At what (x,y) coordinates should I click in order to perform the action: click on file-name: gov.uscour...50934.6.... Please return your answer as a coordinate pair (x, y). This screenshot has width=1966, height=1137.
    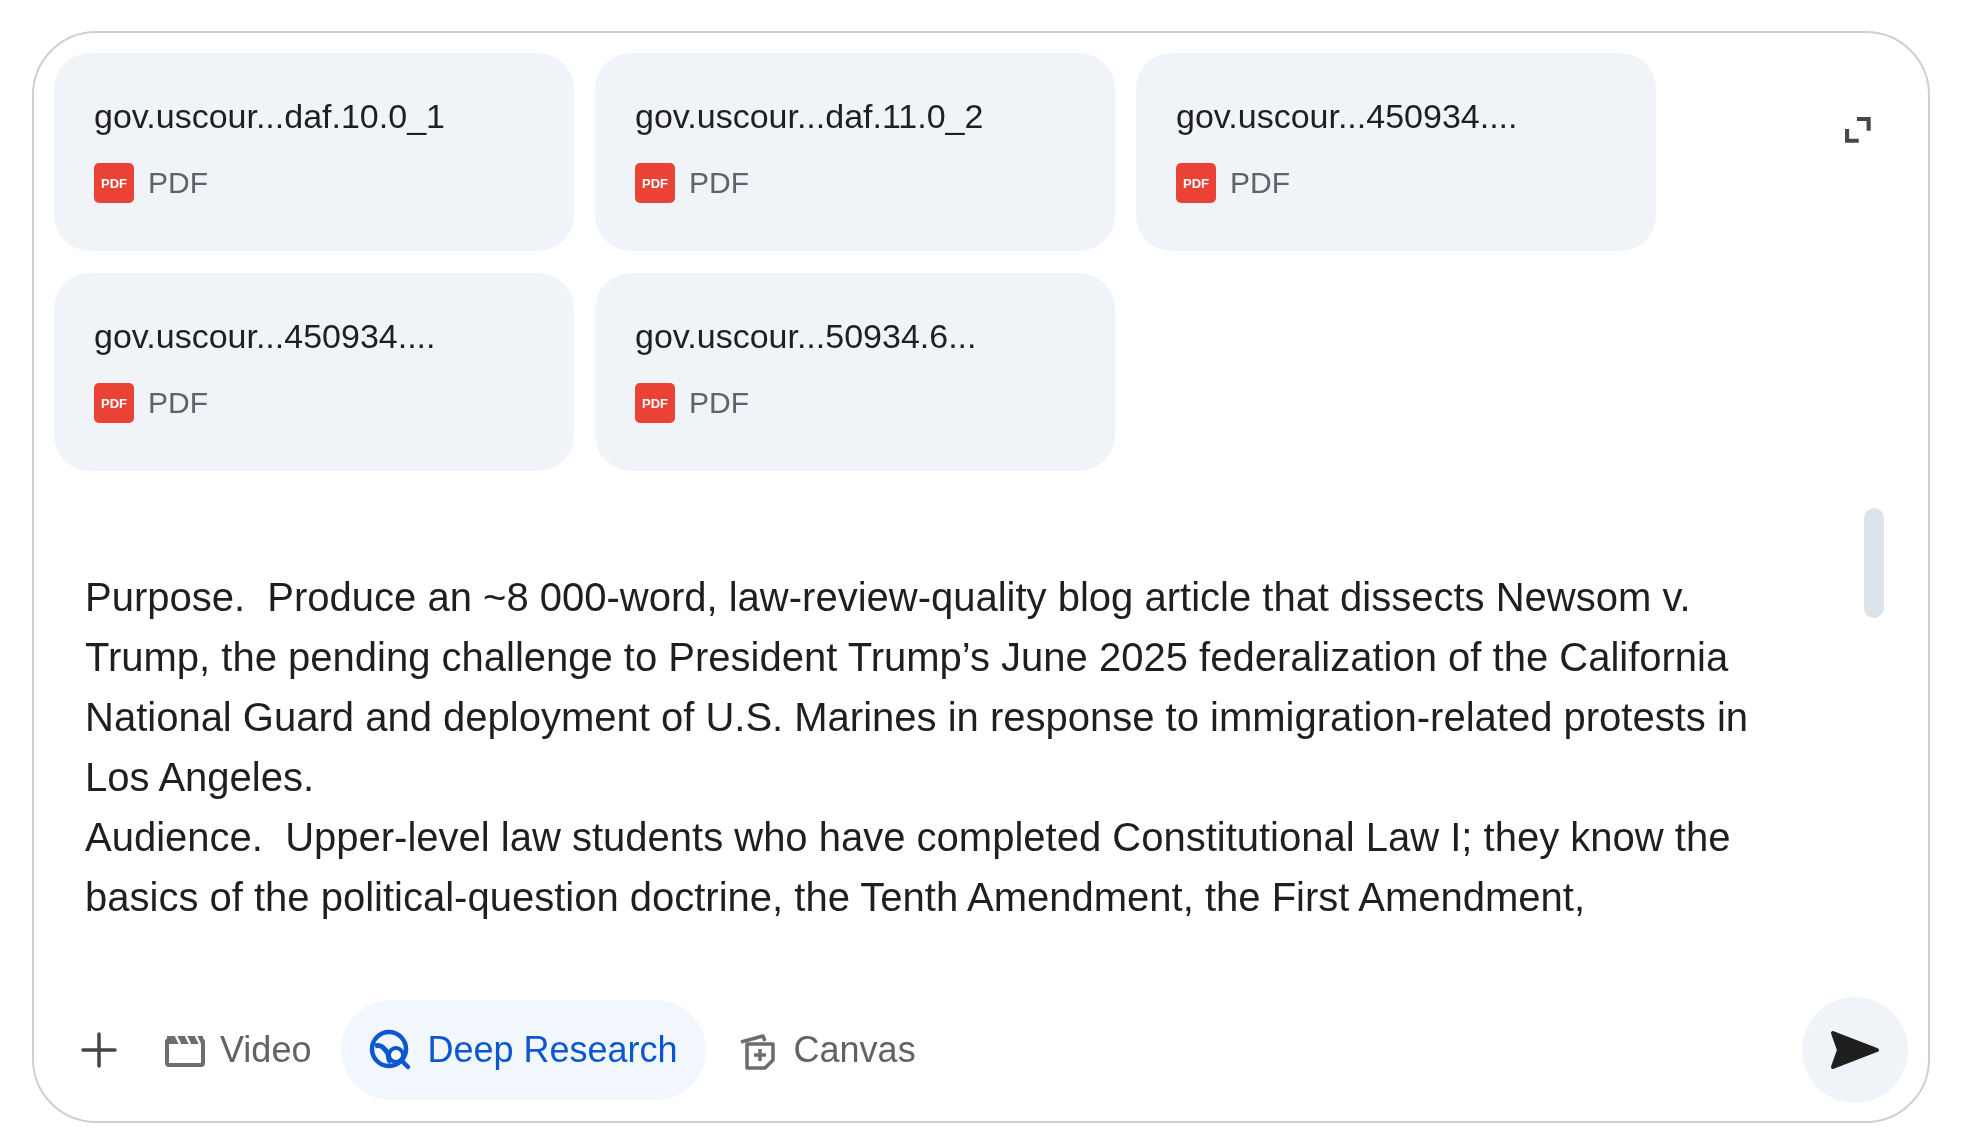
    Looking at the image, I should click on (806, 336).